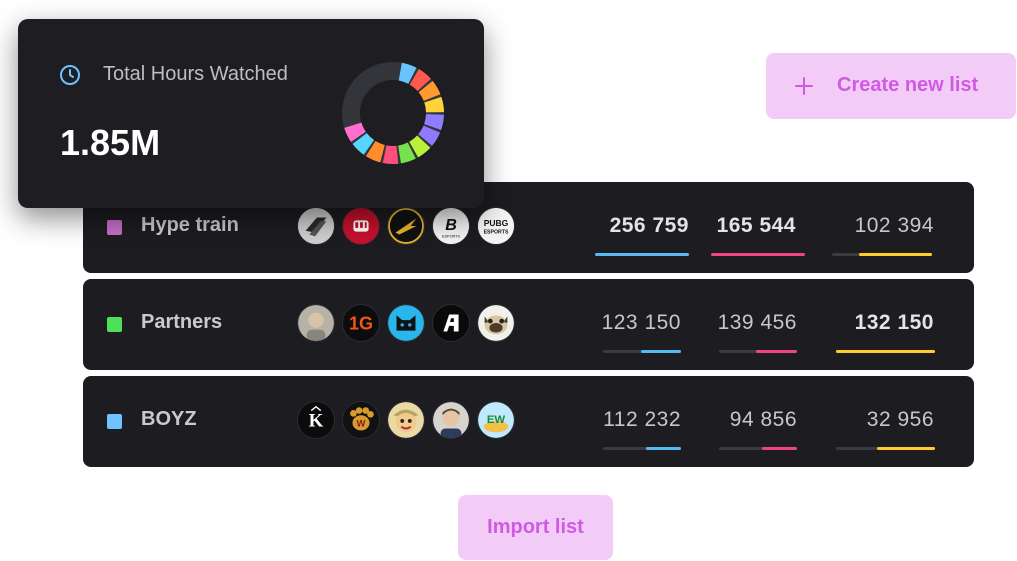  I want to click on list-name: Partners, so click(182, 322).